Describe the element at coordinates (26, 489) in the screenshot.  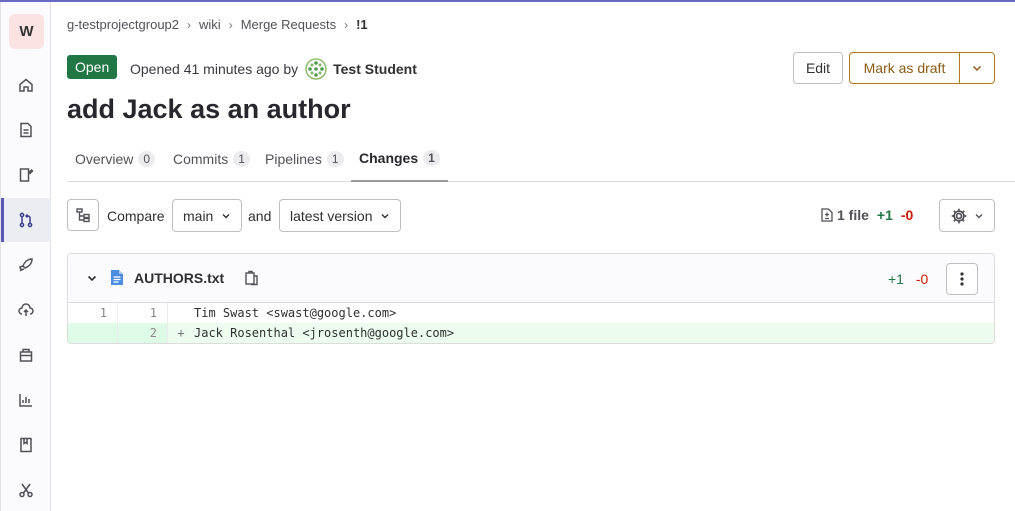
I see `snippets-icon` at that location.